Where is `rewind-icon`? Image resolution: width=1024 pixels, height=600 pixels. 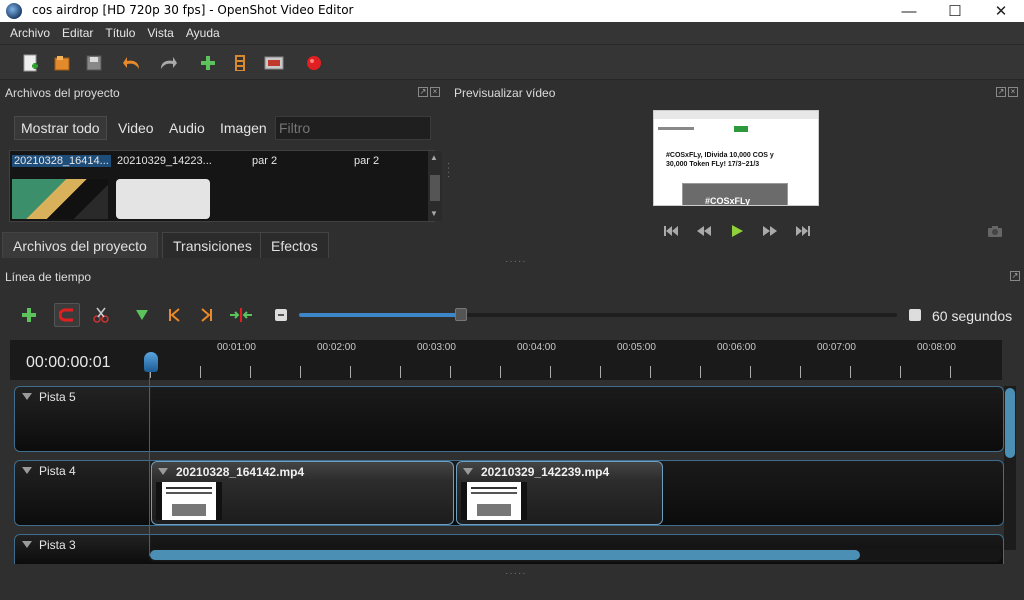 rewind-icon is located at coordinates (704, 231).